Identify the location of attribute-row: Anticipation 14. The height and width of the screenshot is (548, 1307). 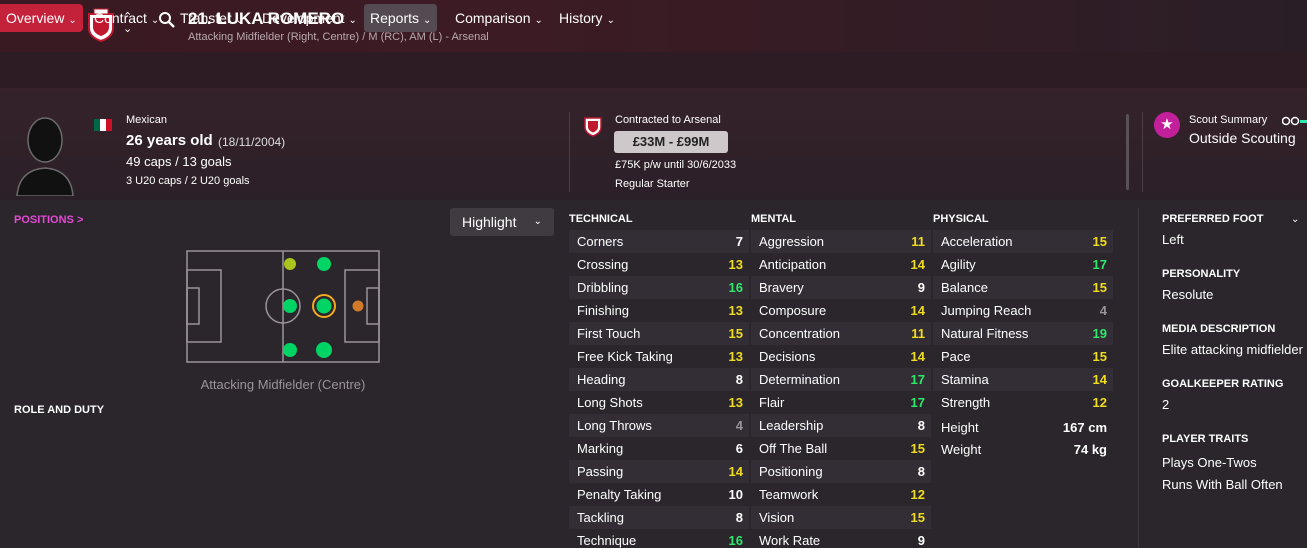
(841, 264).